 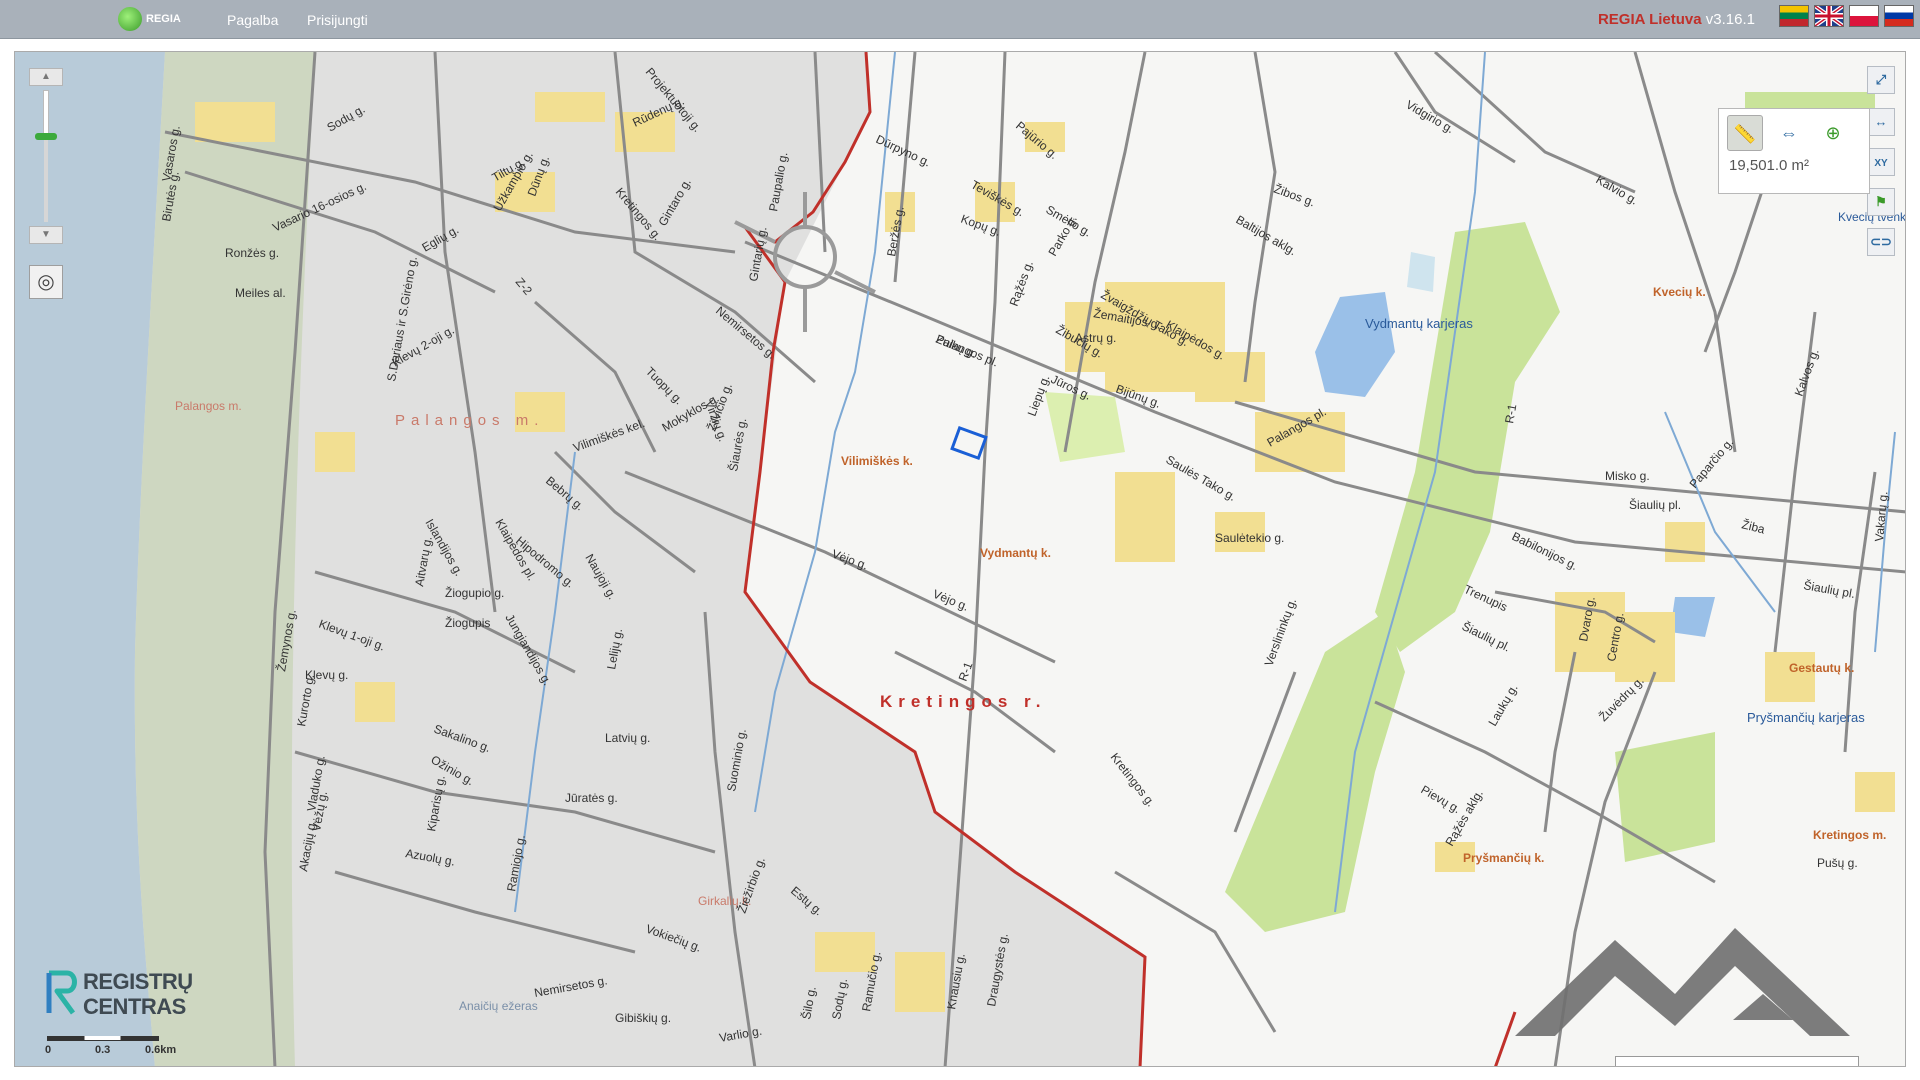 I want to click on registru-line: REGISTRŲ, so click(x=138, y=981).